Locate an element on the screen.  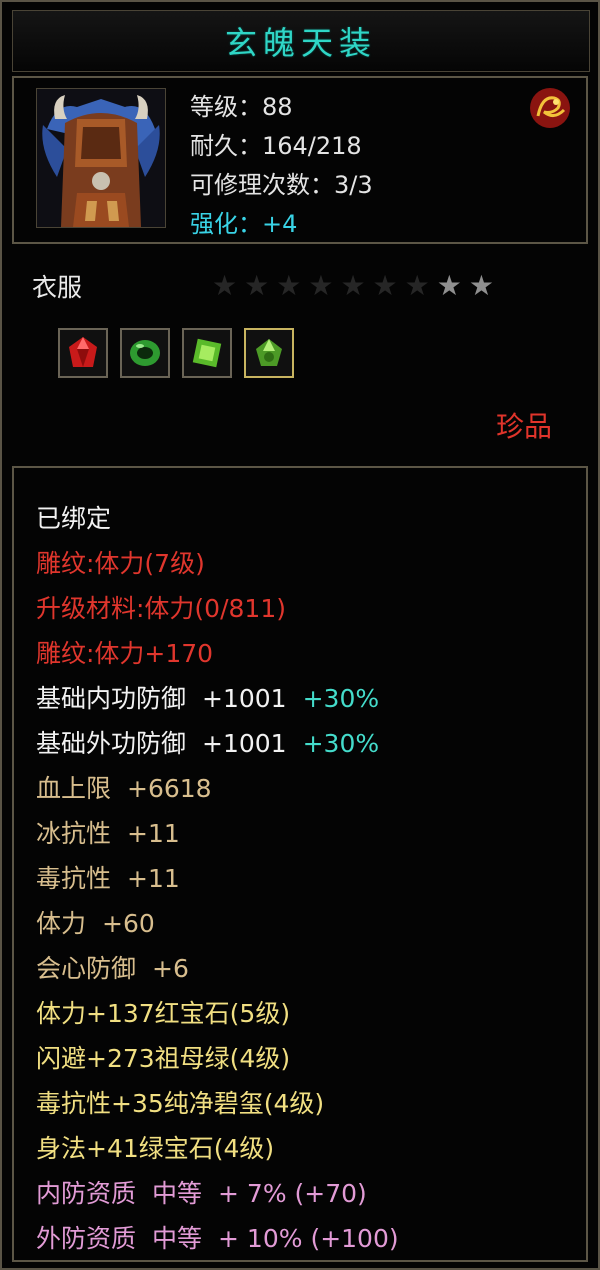
green-ring-gem-icon is located at coordinates (145, 353).